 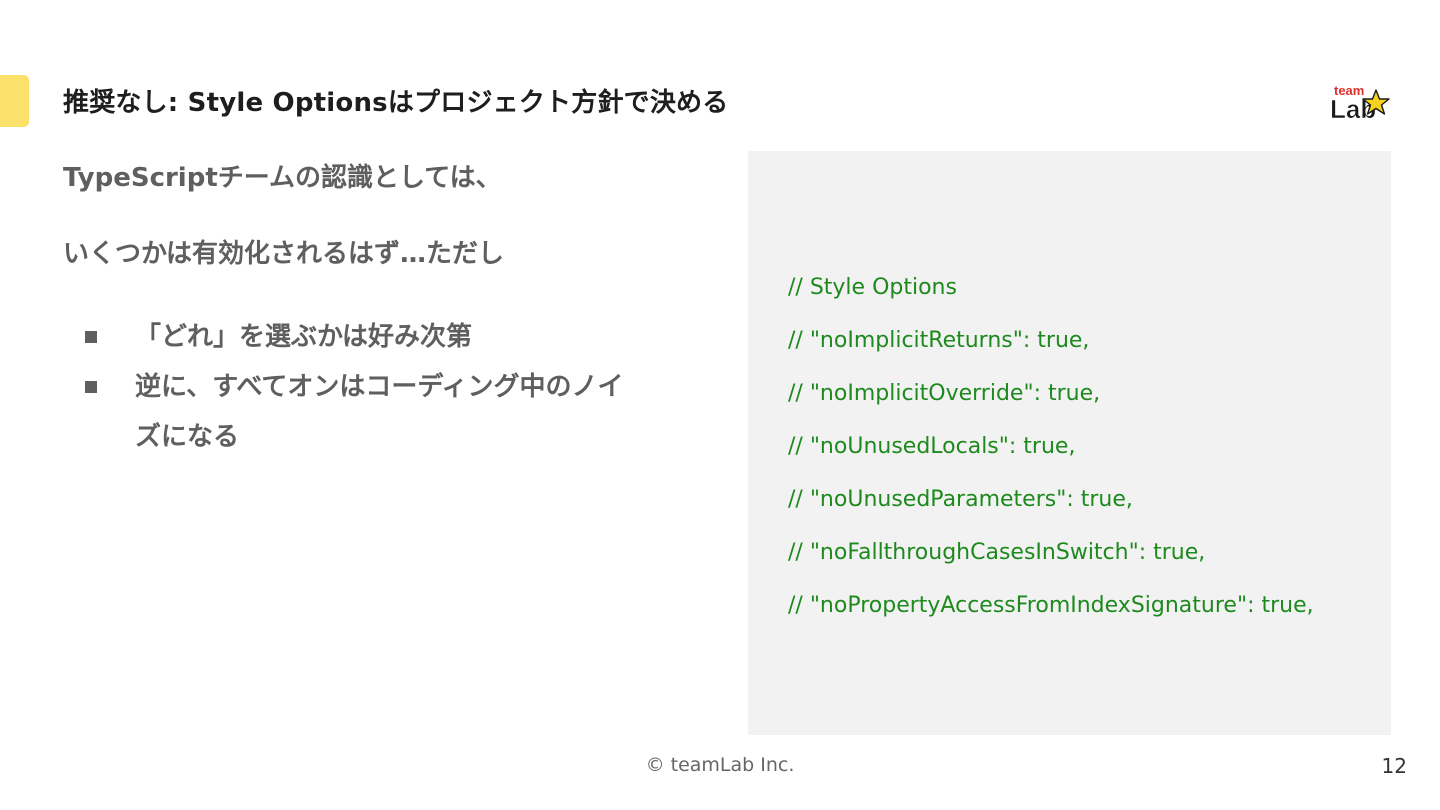 I want to click on code-line: // Style Options, so click(x=872, y=287).